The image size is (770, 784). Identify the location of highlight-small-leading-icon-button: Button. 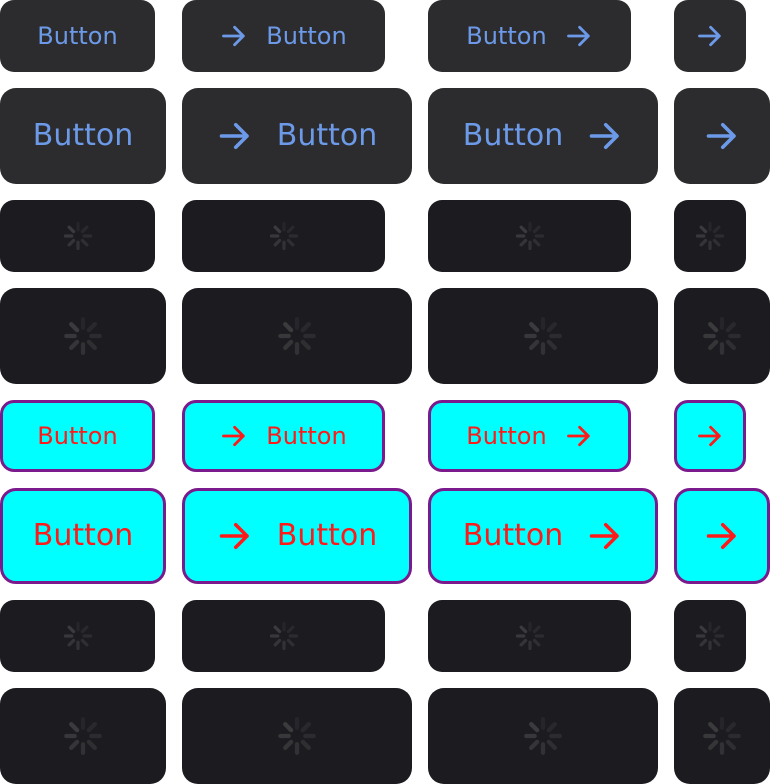
(283, 436).